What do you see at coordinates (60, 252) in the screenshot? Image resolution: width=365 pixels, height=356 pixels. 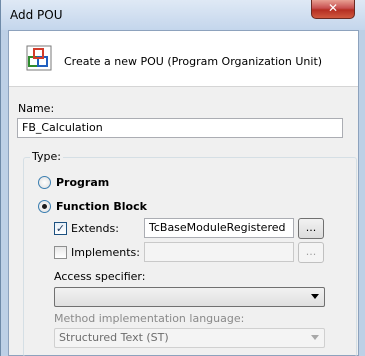 I see `implements-checkbox` at bounding box center [60, 252].